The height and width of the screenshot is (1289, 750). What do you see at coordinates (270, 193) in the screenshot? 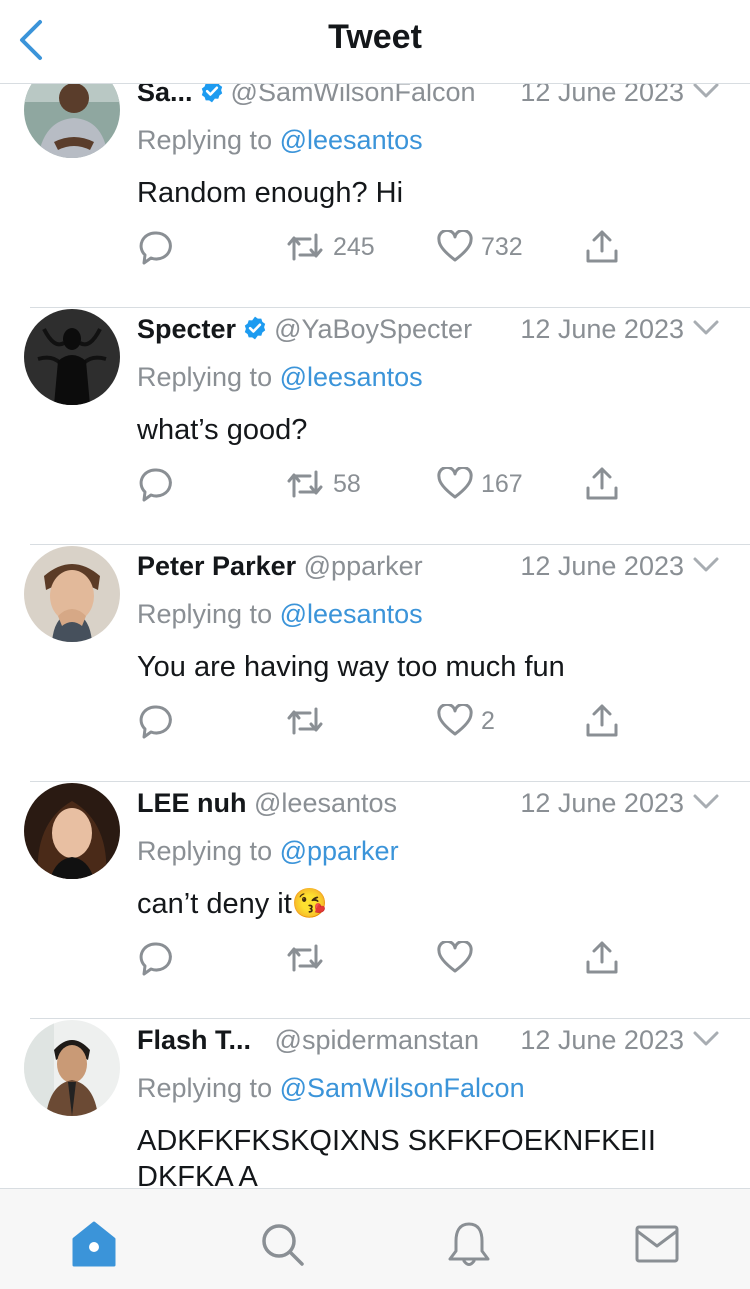
I see `tweet-text: Random enough? Hi` at bounding box center [270, 193].